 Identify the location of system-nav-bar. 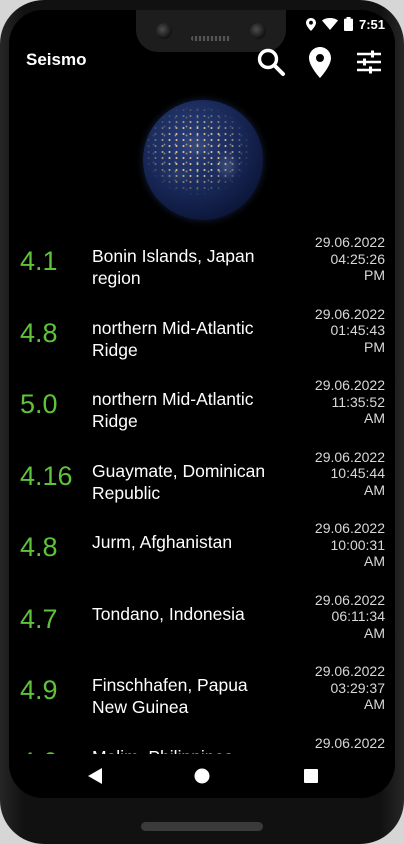
(202, 776).